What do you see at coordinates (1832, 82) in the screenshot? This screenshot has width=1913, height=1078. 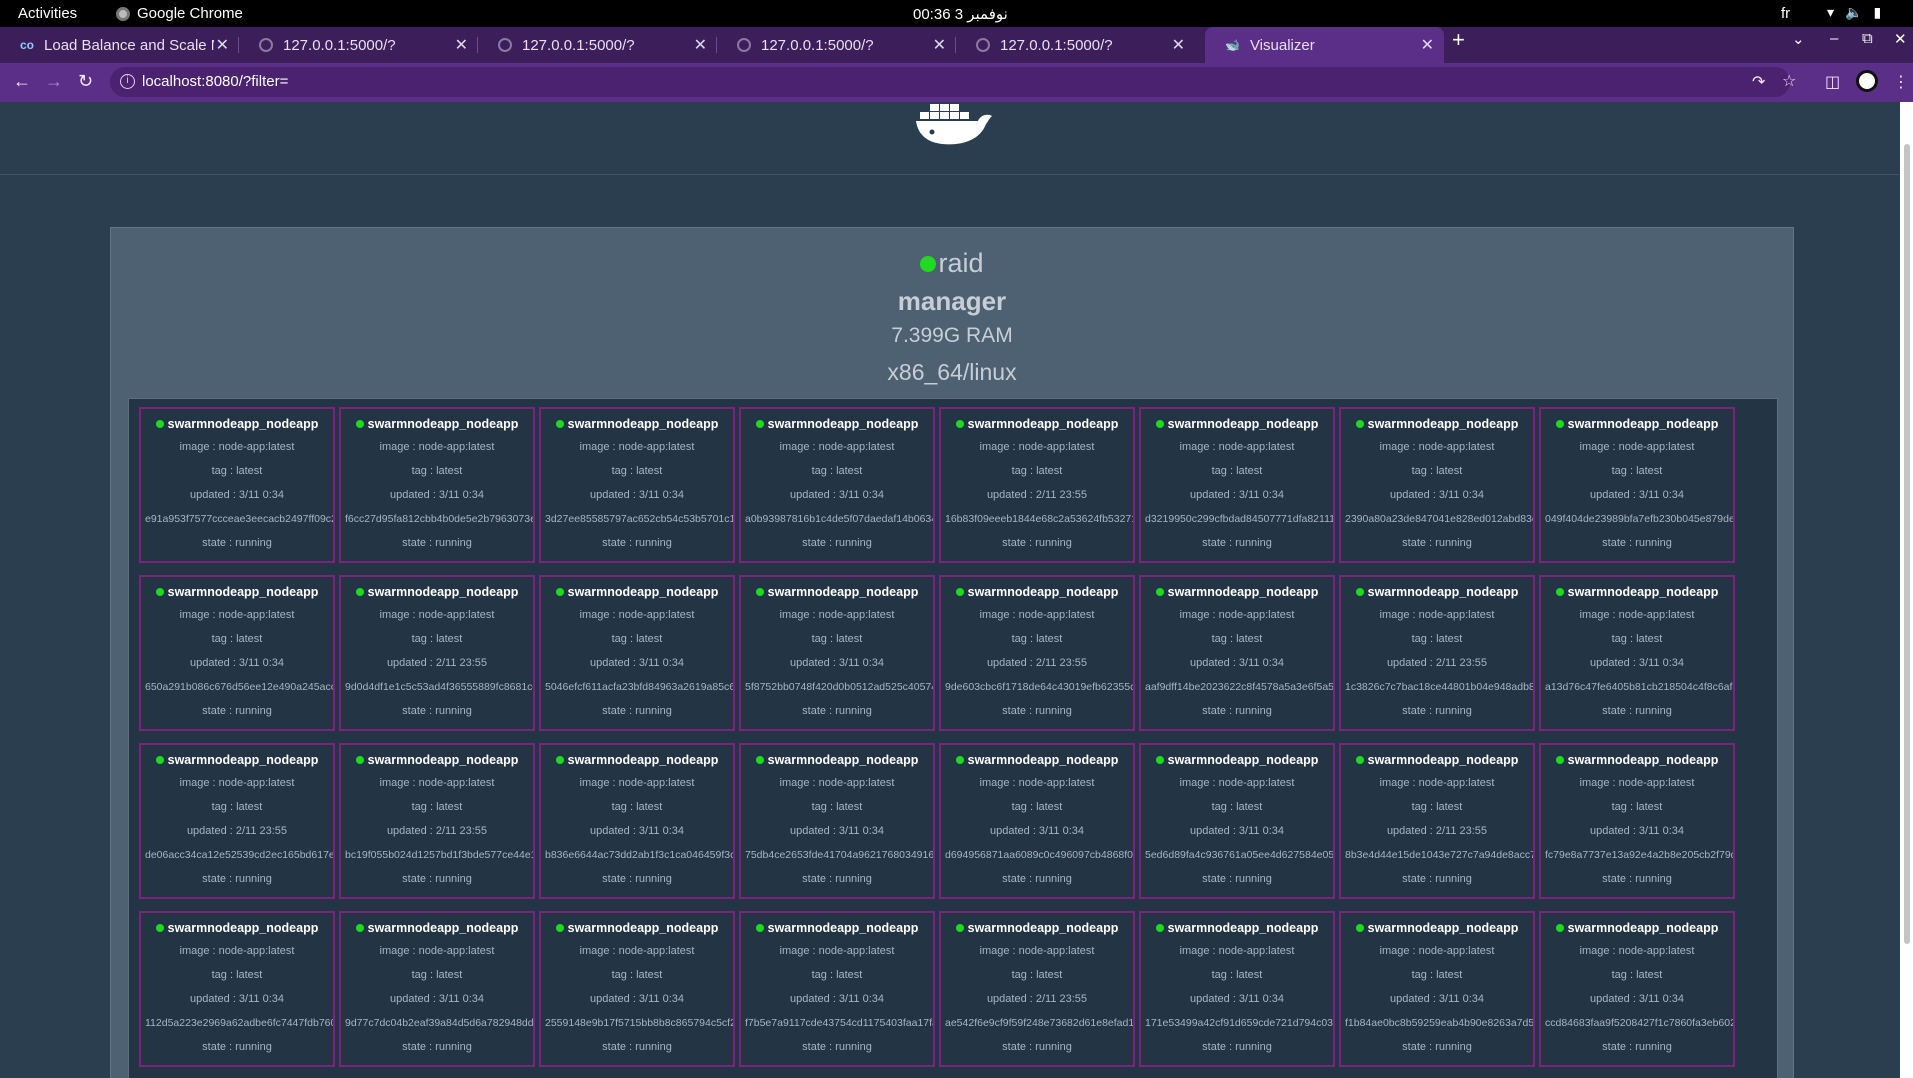 I see `side-panel-icon: ◫` at bounding box center [1832, 82].